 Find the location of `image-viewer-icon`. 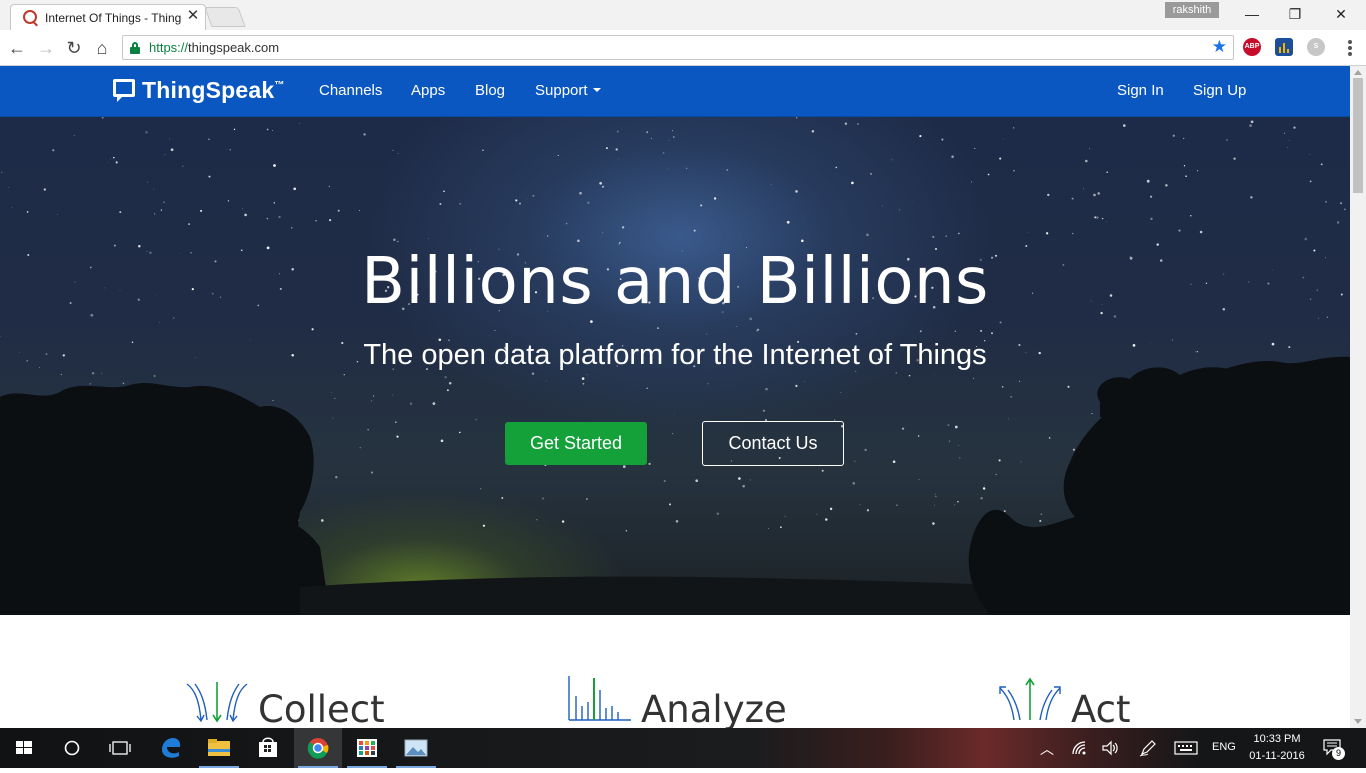

image-viewer-icon is located at coordinates (416, 748).